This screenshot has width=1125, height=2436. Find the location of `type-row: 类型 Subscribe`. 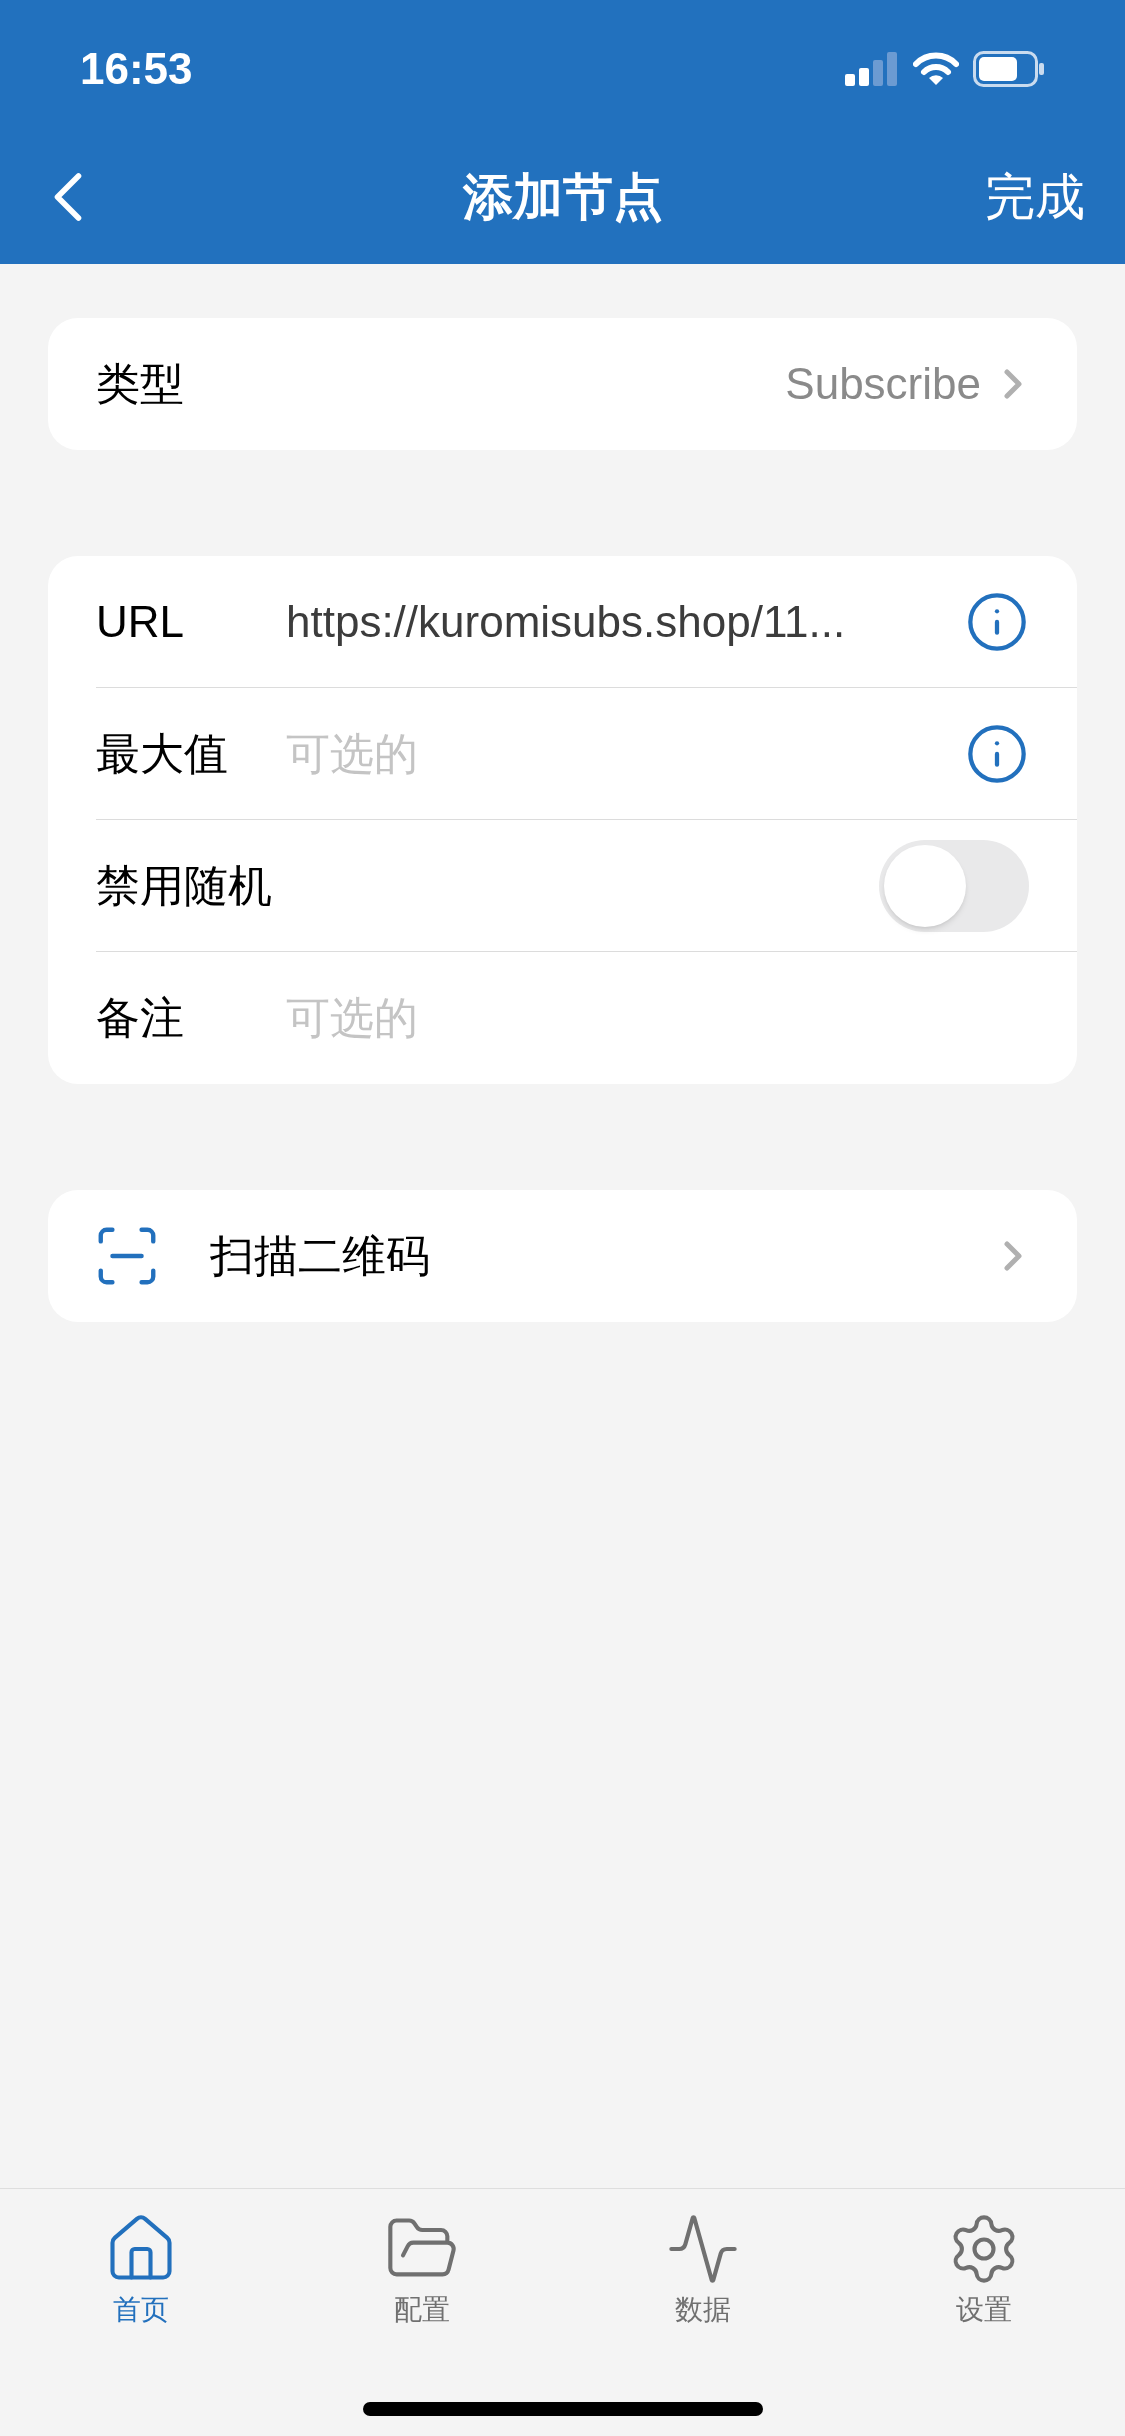

type-row: 类型 Subscribe is located at coordinates (562, 384).